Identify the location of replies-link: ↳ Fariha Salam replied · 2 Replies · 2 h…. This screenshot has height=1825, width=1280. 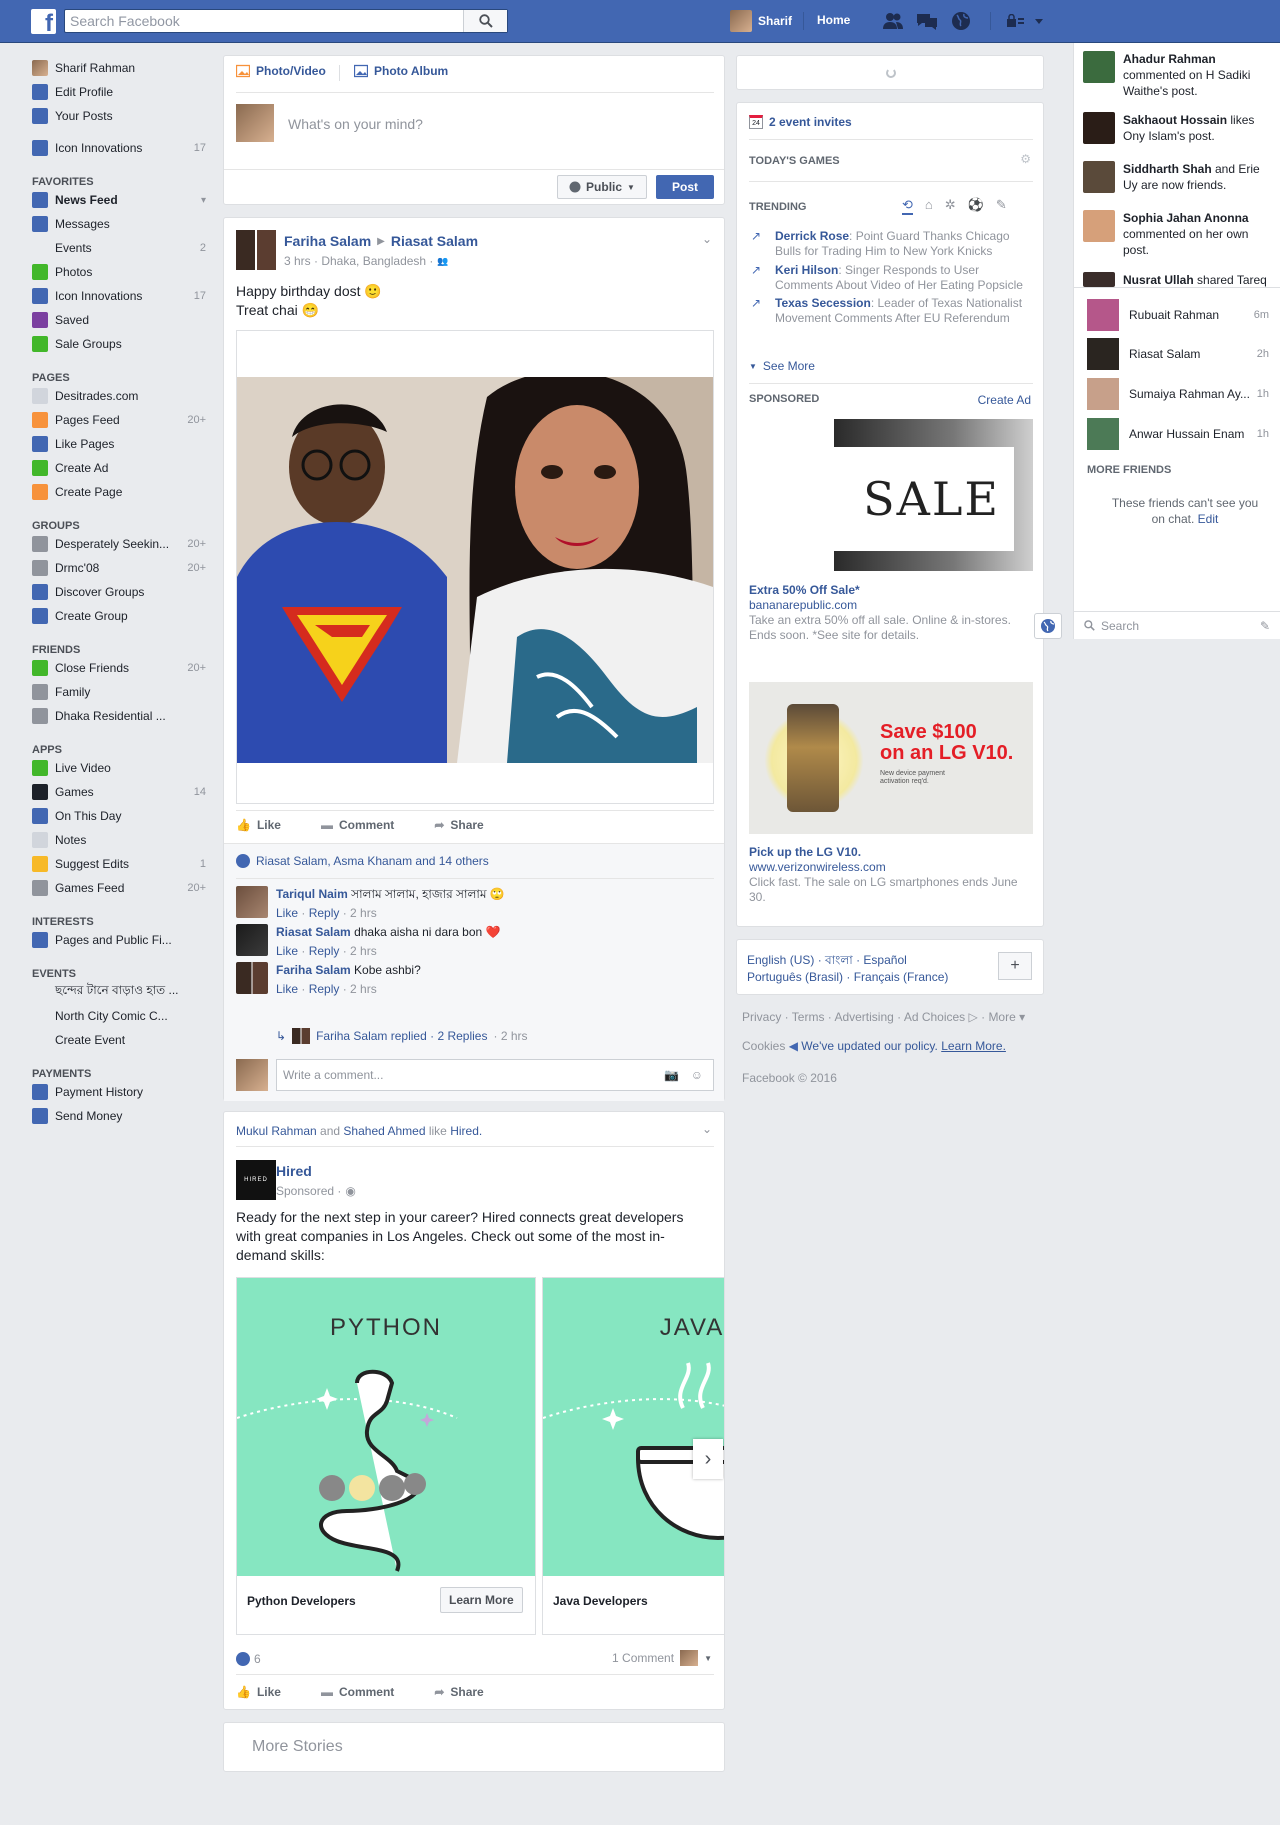
(402, 1036).